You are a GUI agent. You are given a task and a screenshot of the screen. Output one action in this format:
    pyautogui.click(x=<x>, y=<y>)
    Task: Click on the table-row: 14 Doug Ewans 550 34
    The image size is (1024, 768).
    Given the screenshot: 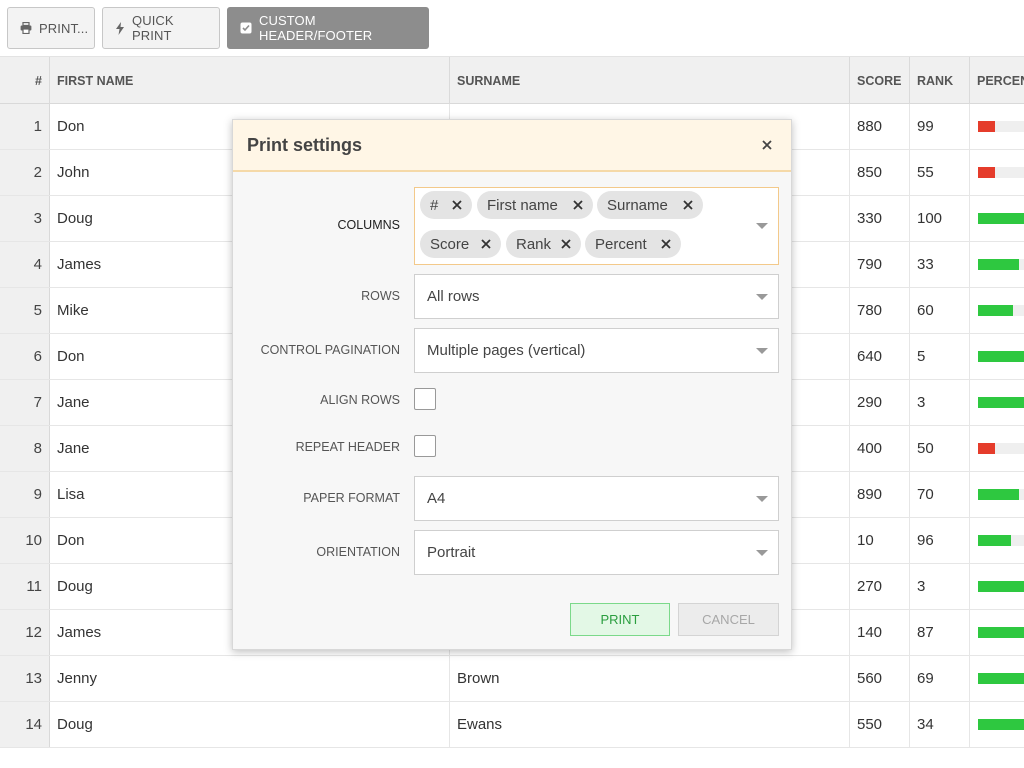 What is the action you would take?
    pyautogui.click(x=512, y=725)
    